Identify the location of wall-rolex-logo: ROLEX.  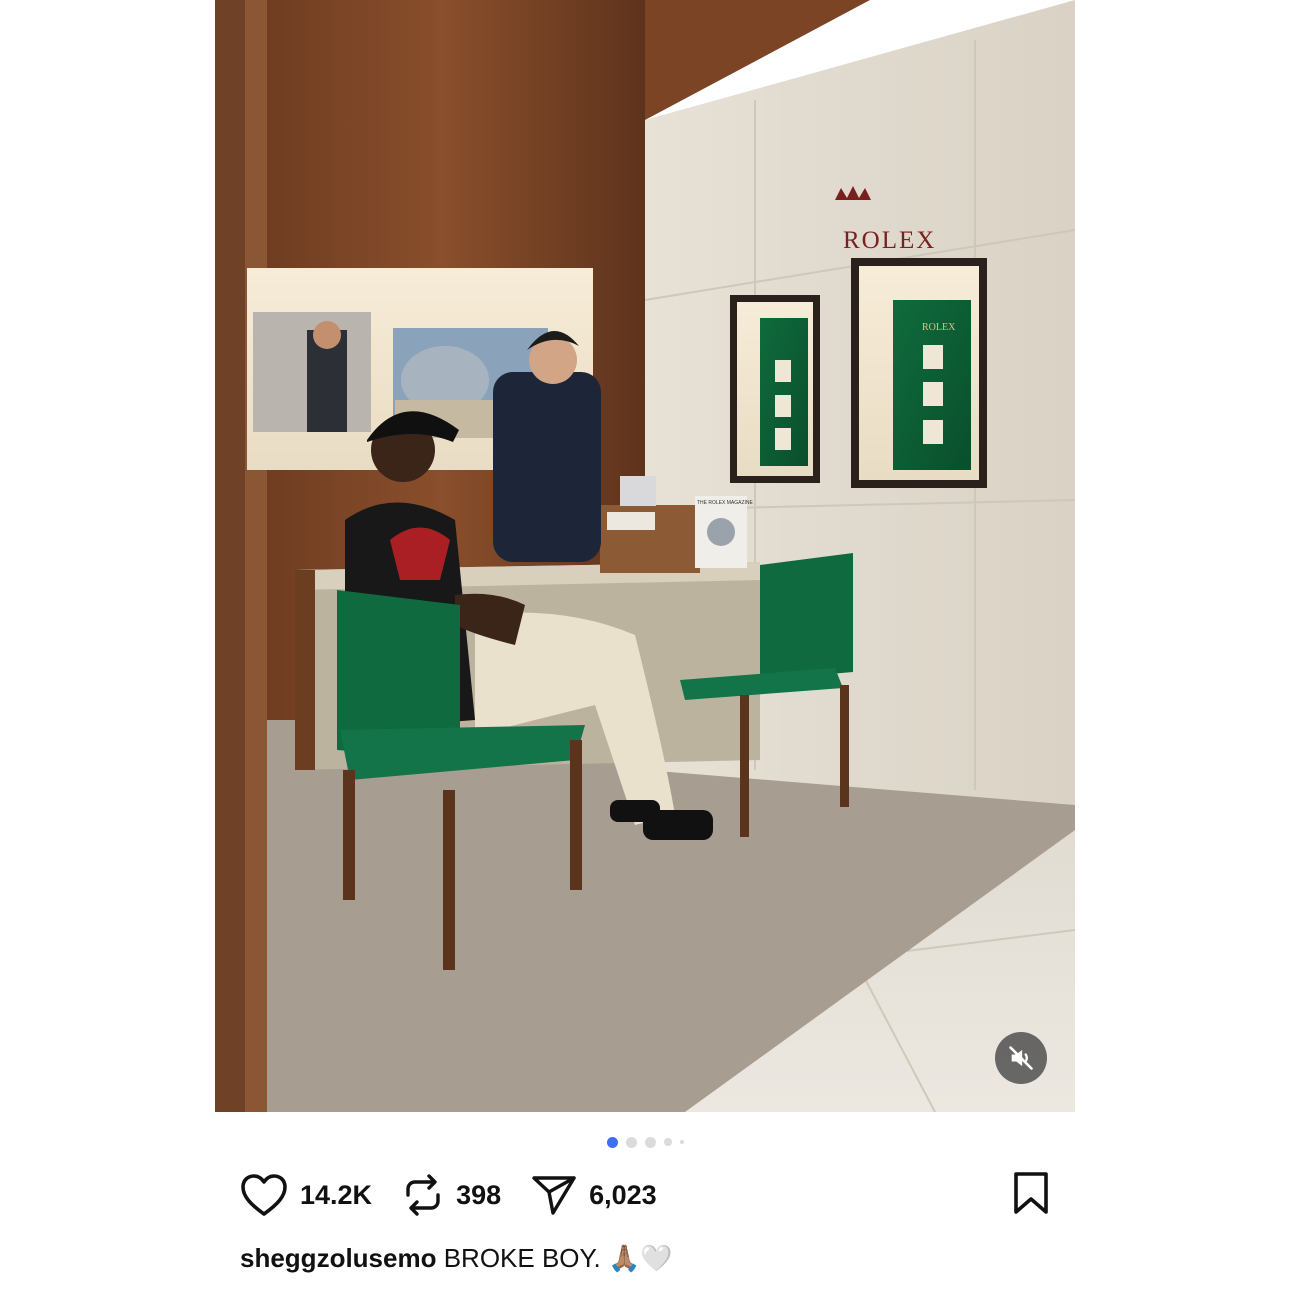
(889, 240).